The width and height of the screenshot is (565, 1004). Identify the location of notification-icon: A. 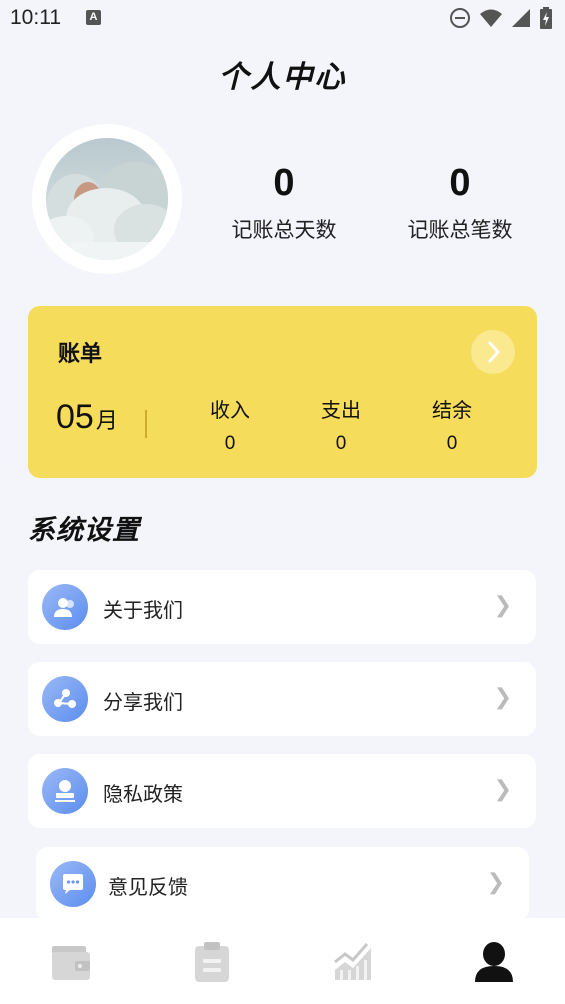
(93, 17).